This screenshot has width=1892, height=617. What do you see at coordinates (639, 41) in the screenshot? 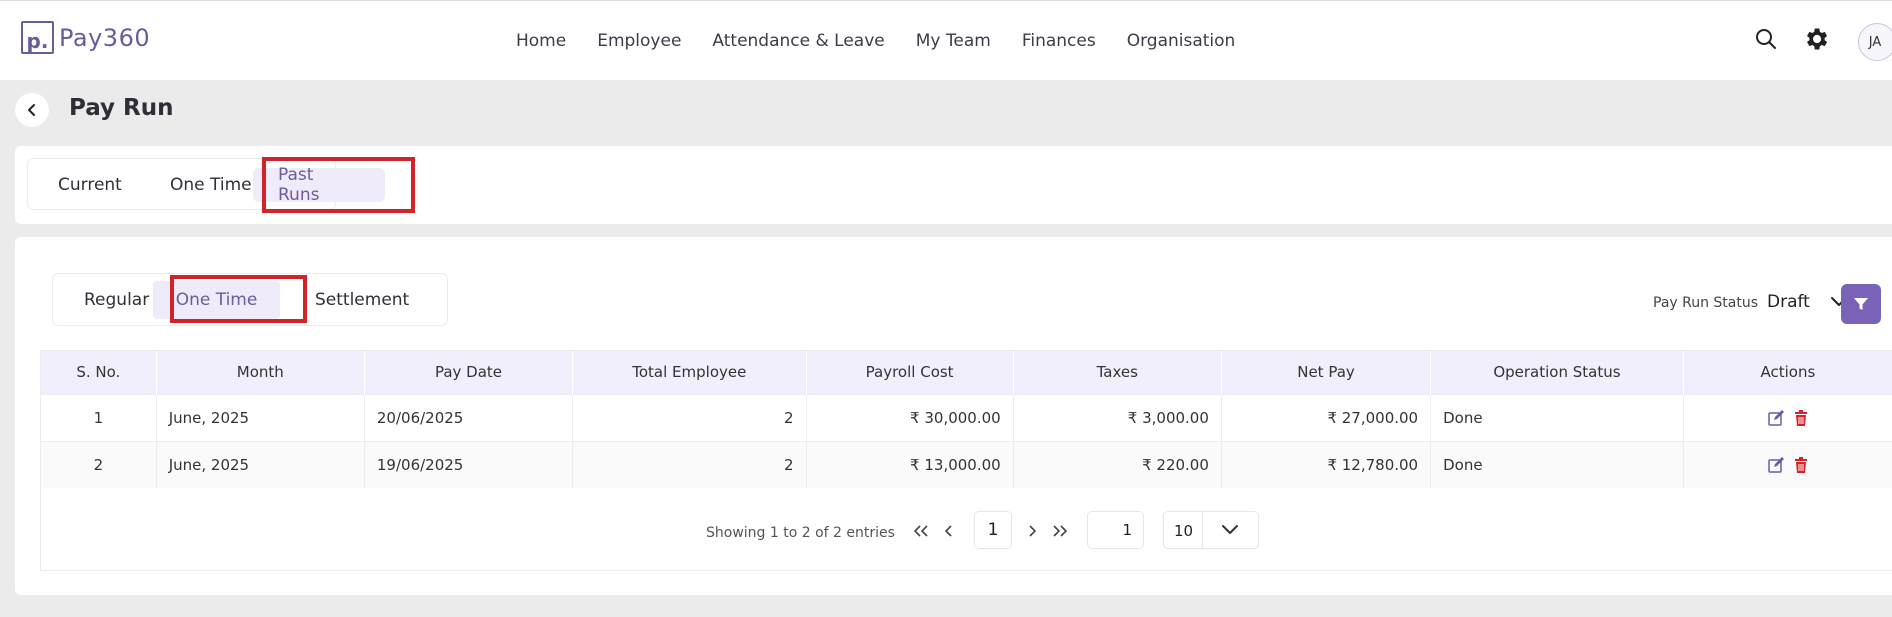
I see `nav-item-employee: Employee` at bounding box center [639, 41].